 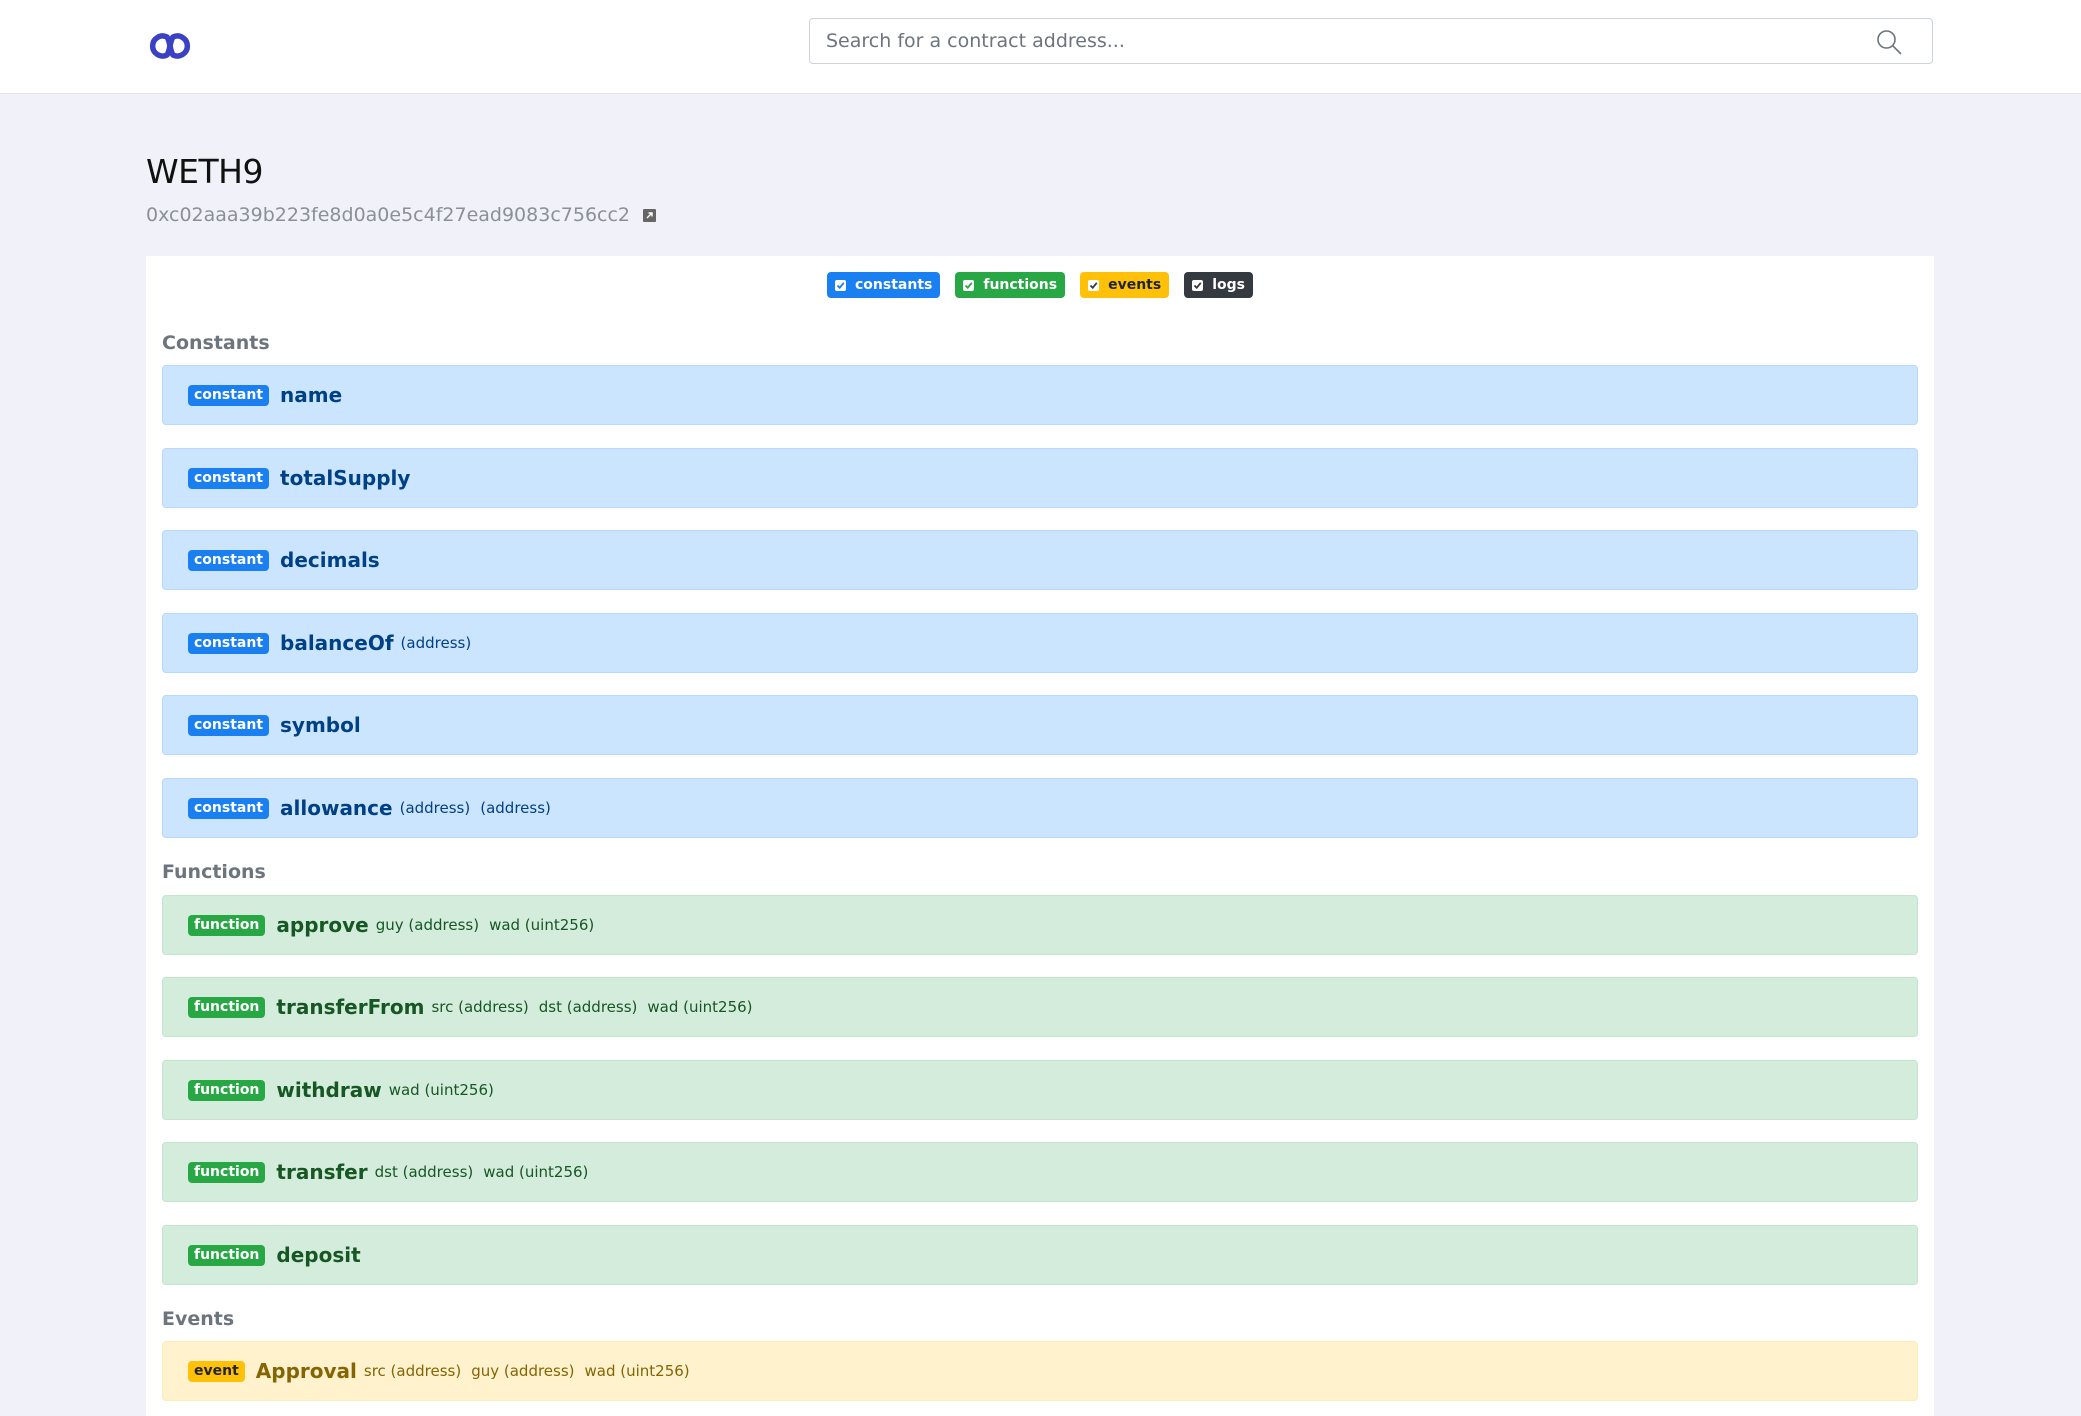 I want to click on filter-bar: constants functions events logs, so click(x=1040, y=285).